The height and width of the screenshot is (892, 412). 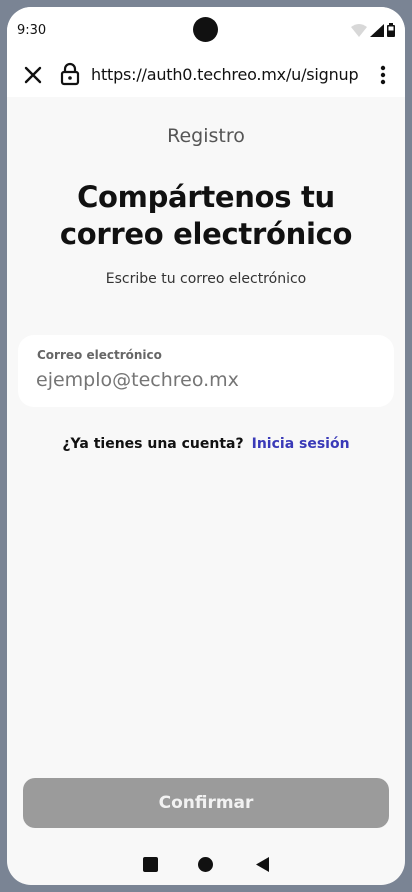 What do you see at coordinates (377, 30) in the screenshot?
I see `signal-icon` at bounding box center [377, 30].